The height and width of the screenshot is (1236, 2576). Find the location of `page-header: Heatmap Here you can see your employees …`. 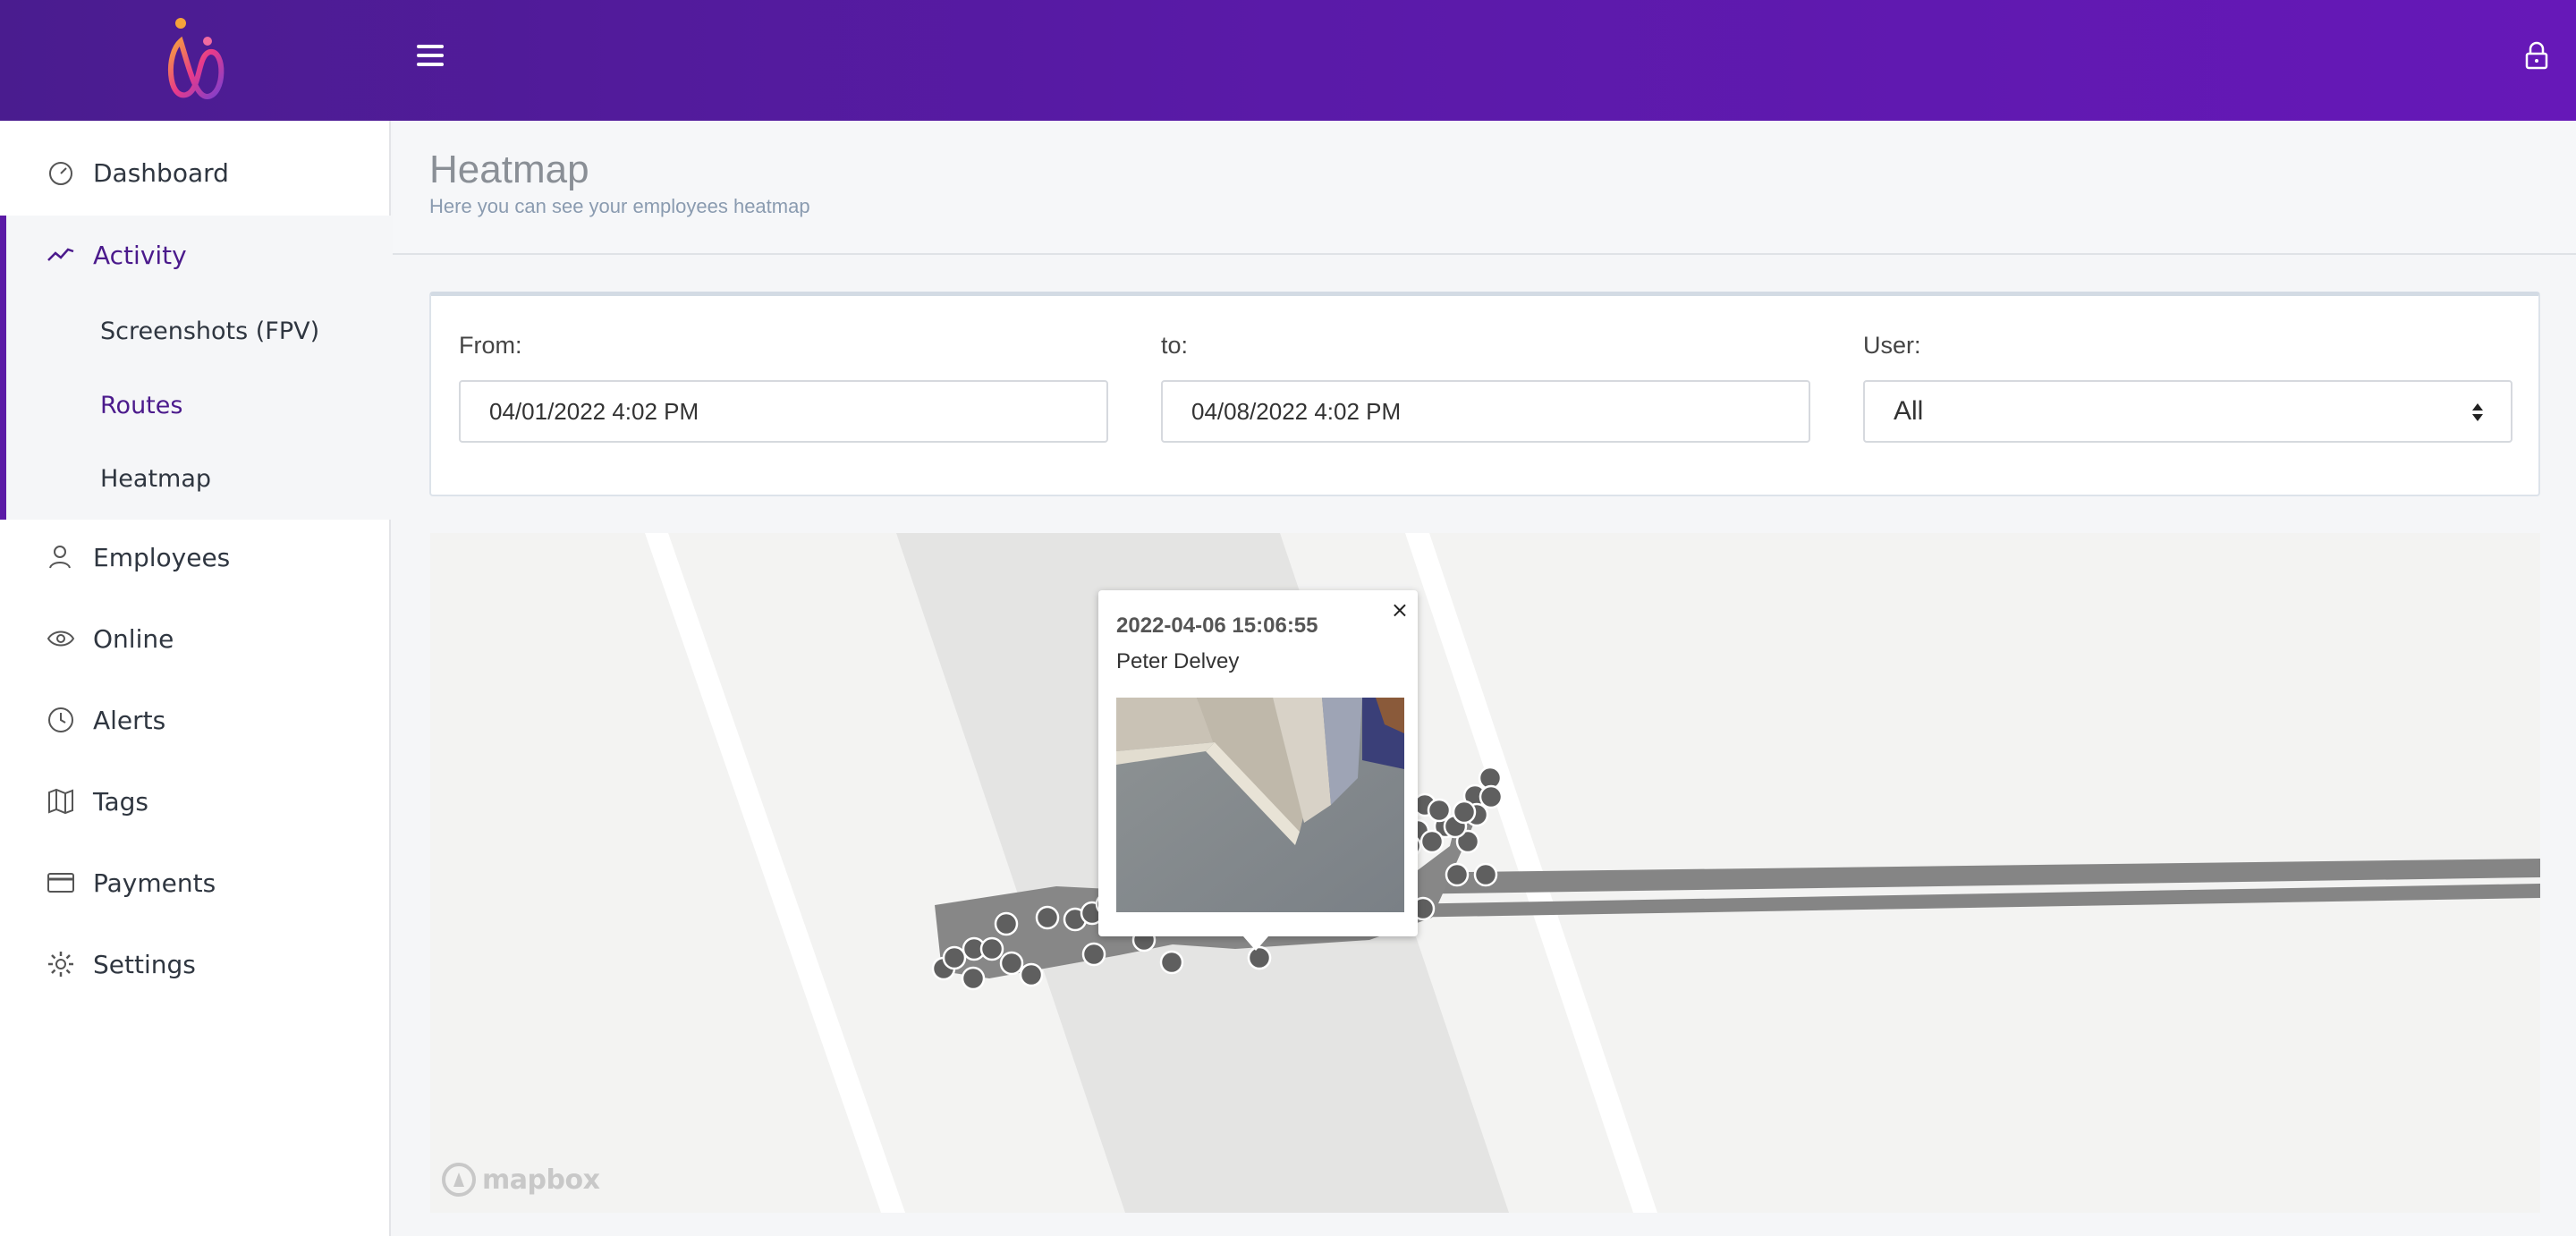

page-header: Heatmap Here you can see your employees … is located at coordinates (1484, 188).